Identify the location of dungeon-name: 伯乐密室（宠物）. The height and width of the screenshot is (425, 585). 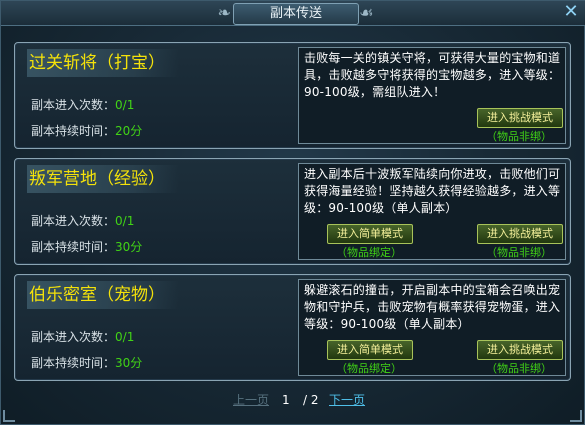
(103, 295).